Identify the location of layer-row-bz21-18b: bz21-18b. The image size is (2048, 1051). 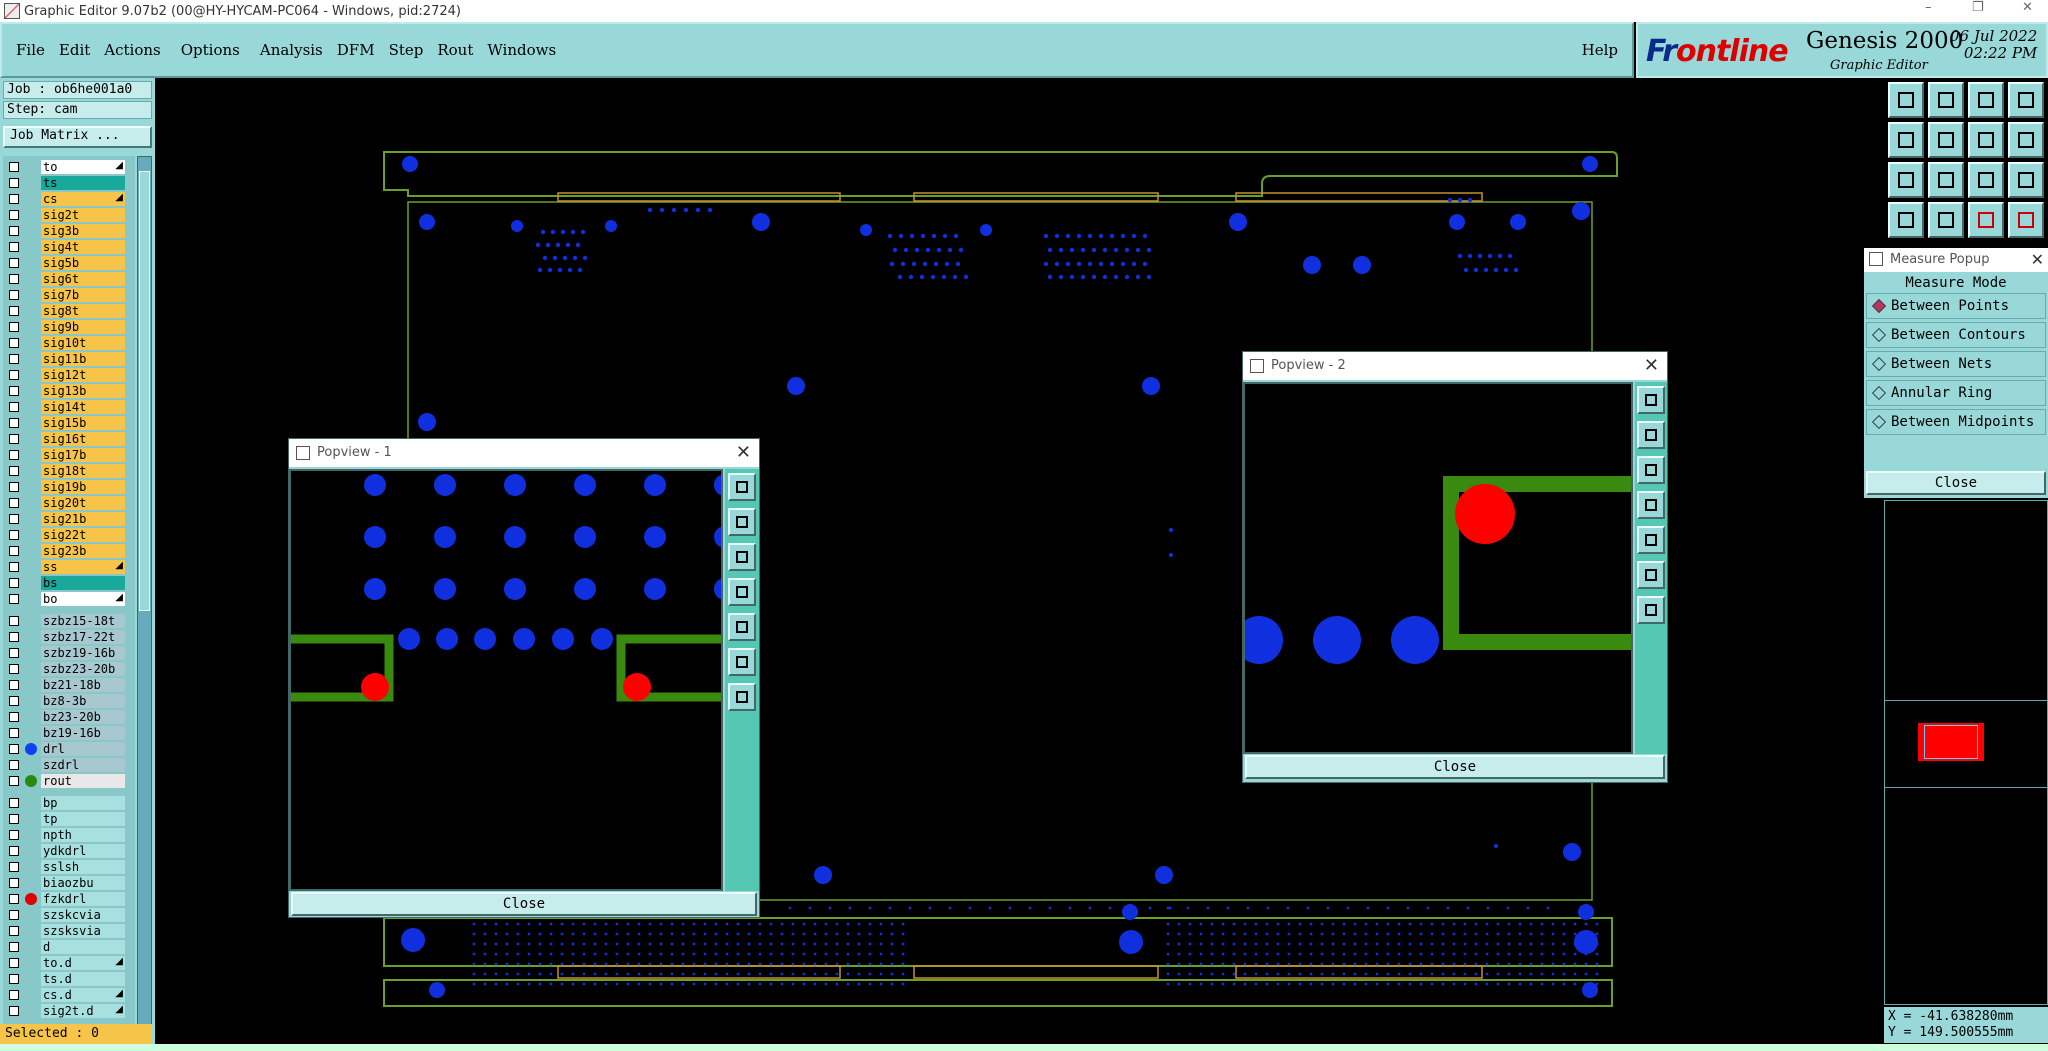
(69, 685).